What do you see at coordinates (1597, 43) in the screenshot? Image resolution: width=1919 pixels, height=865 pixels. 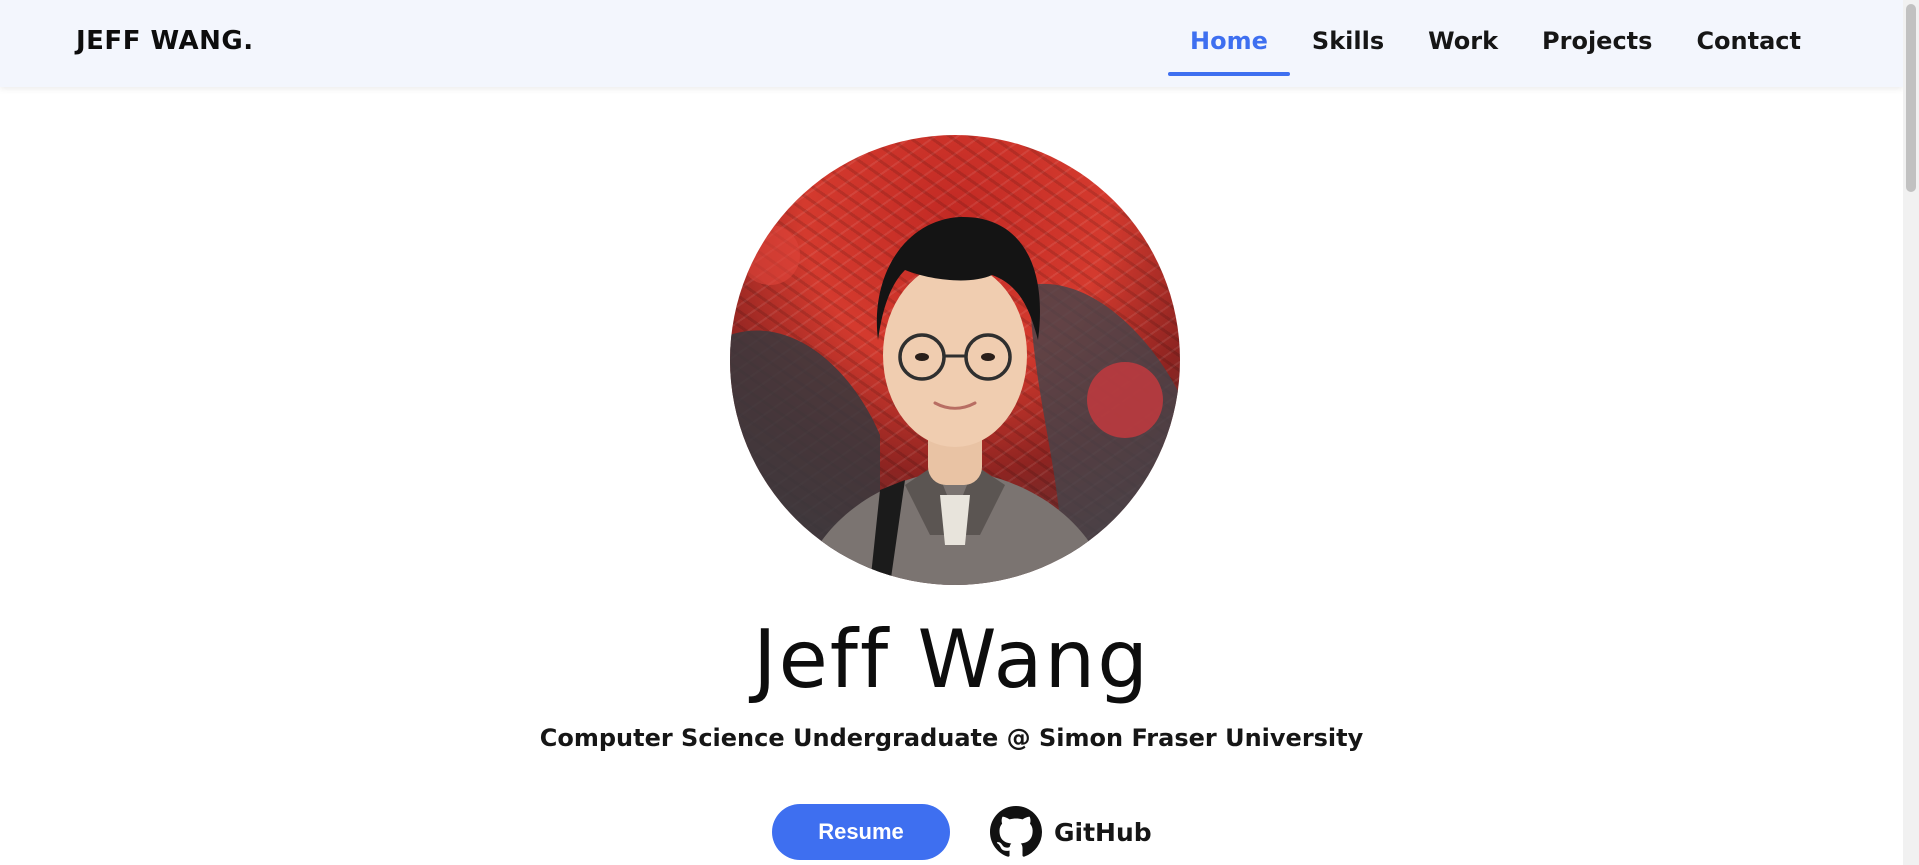 I see `nav-item-projects: Projects` at bounding box center [1597, 43].